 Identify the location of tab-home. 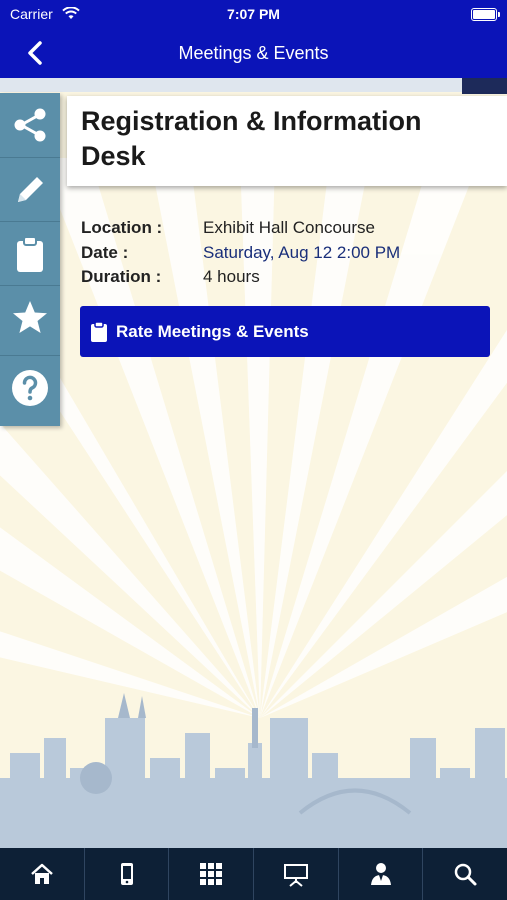
(42, 874).